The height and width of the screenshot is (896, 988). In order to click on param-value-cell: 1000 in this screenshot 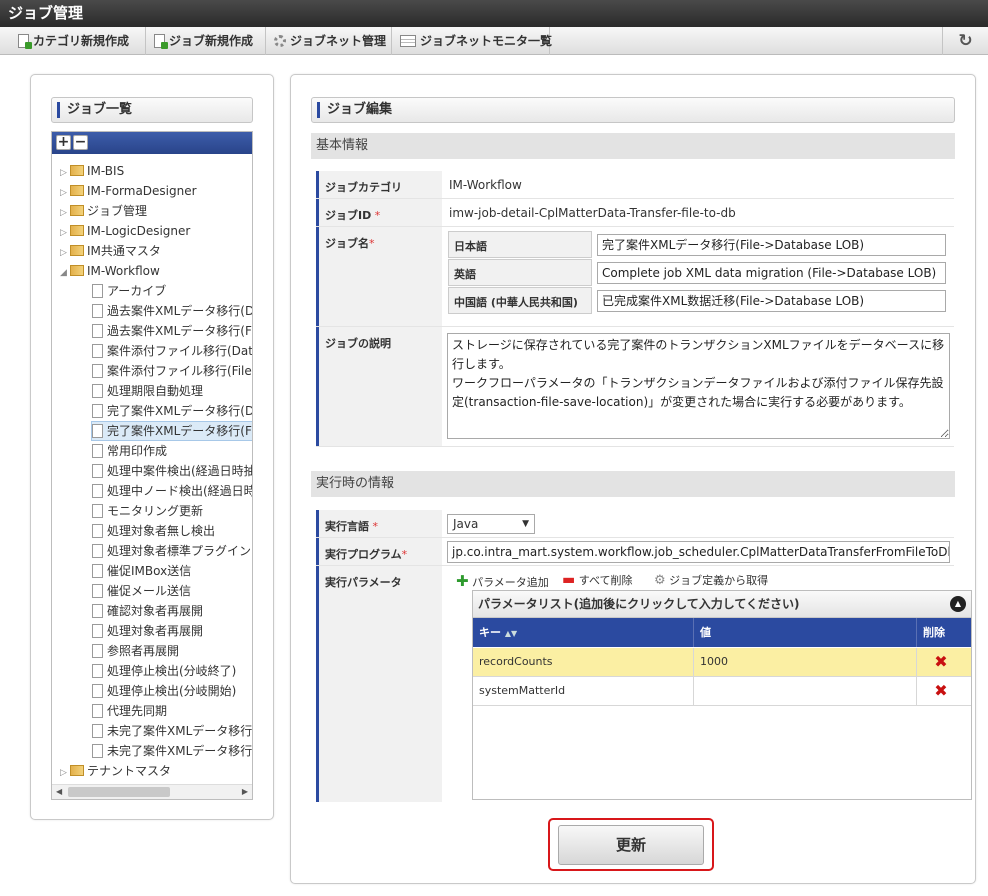, I will do `click(805, 662)`.